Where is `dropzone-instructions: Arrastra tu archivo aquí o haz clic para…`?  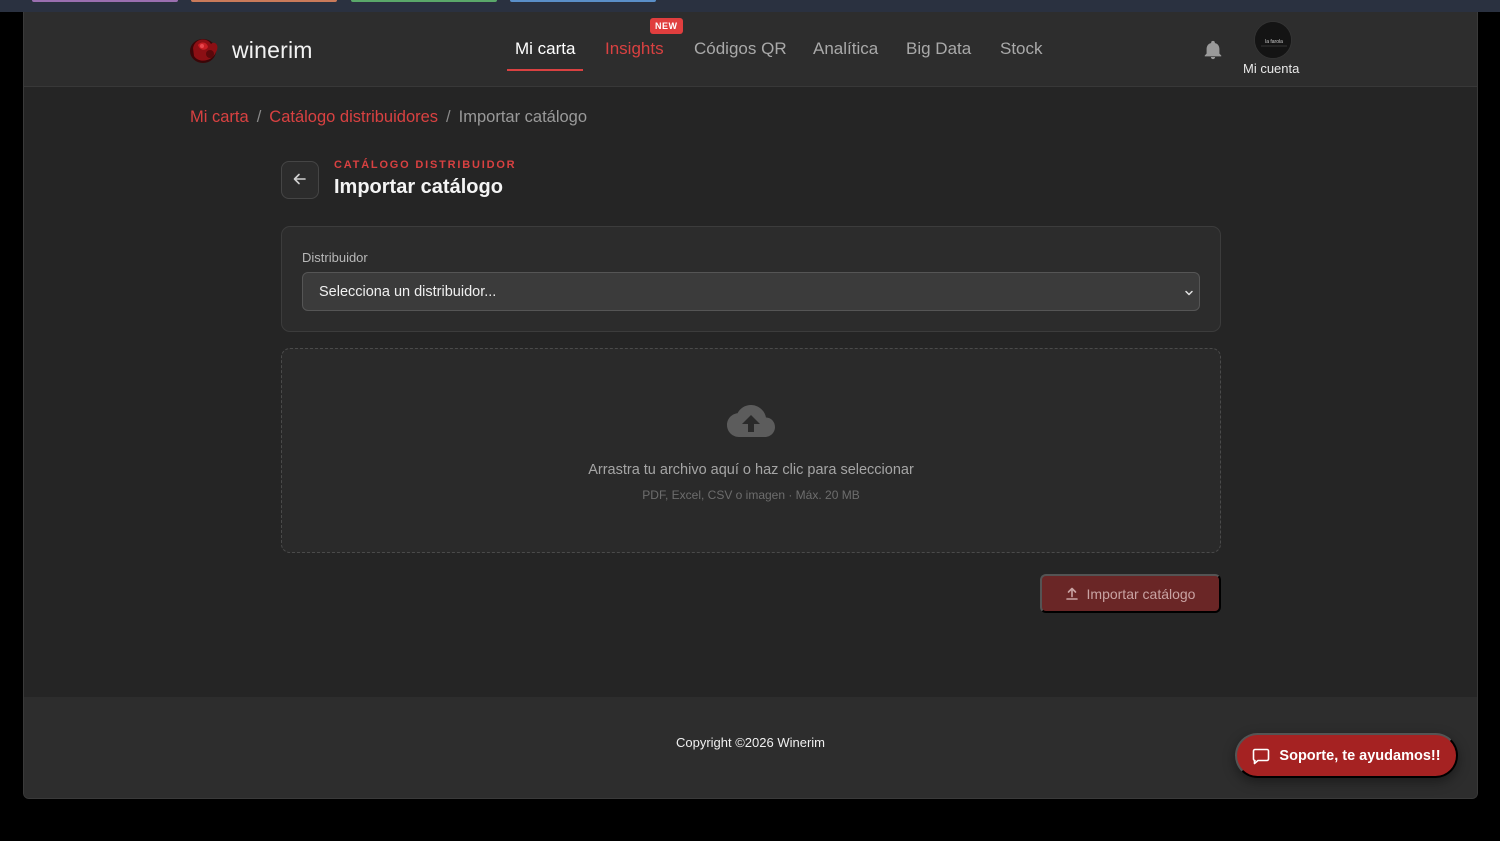 dropzone-instructions: Arrastra tu archivo aquí o haz clic para… is located at coordinates (751, 470).